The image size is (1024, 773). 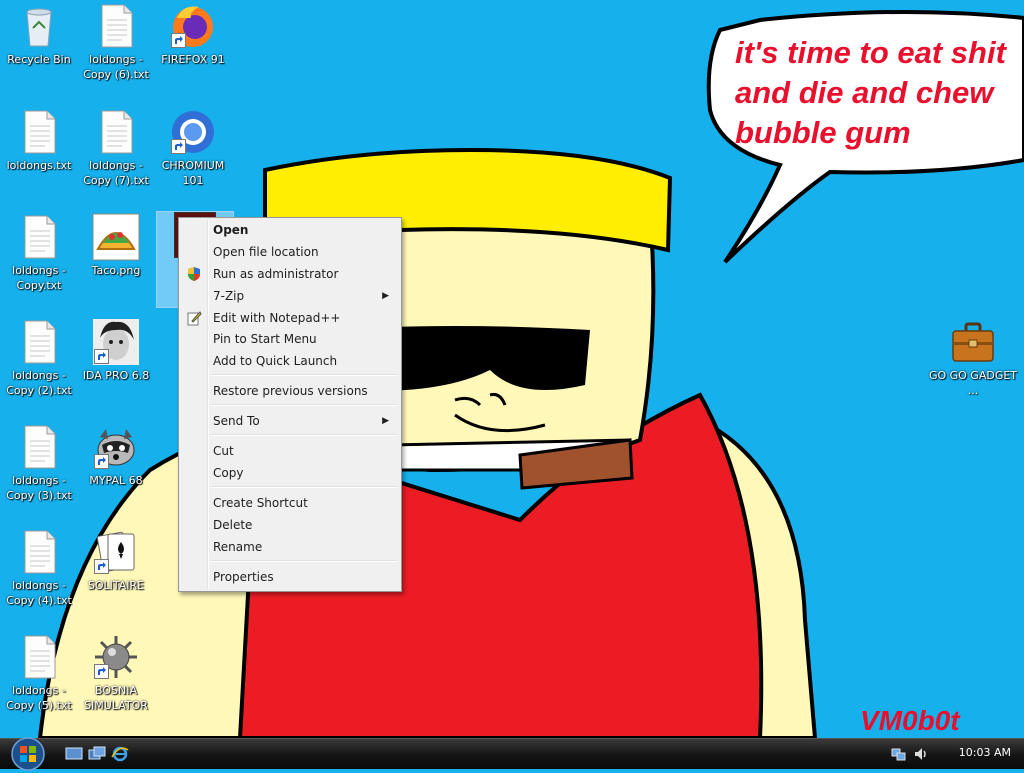 What do you see at coordinates (193, 132) in the screenshot?
I see `chromium-icon` at bounding box center [193, 132].